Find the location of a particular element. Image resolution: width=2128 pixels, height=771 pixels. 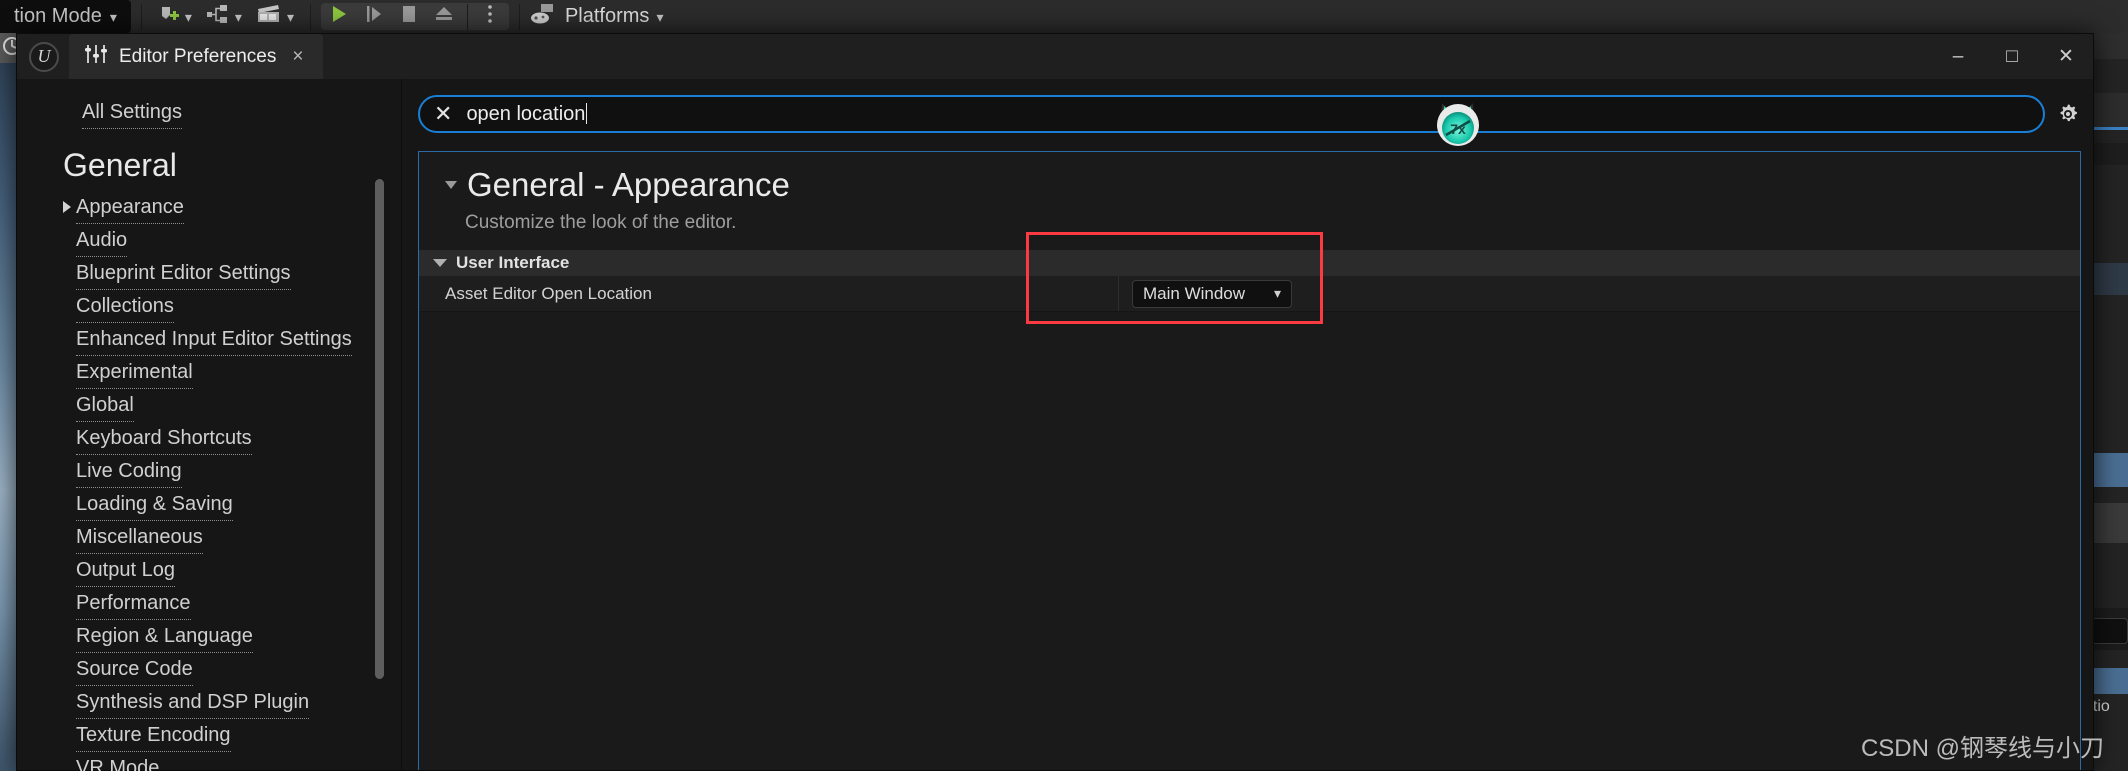

play-button is located at coordinates (339, 16).